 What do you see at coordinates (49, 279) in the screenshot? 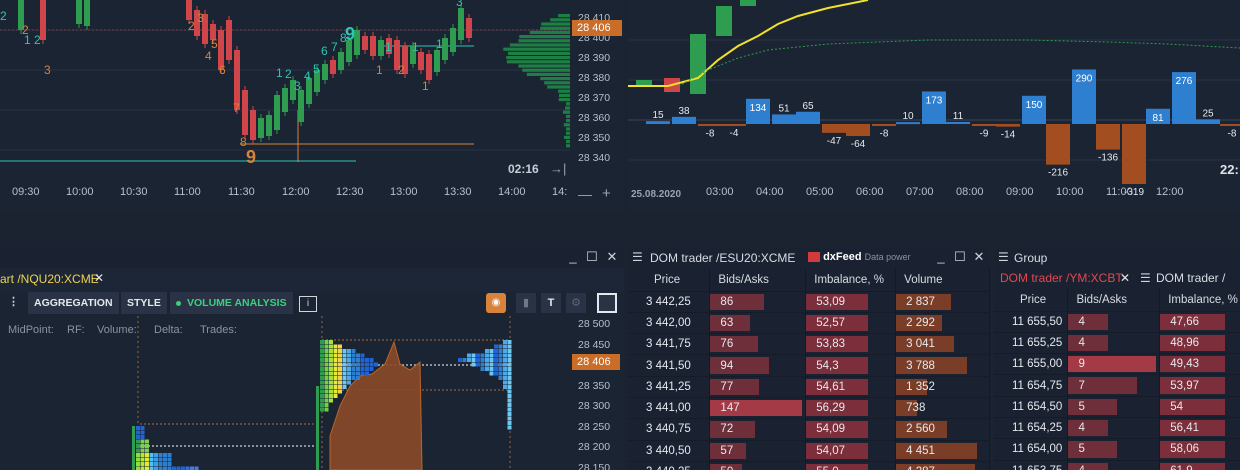
I see `chart-tab-title: art /NQU20:XCME` at bounding box center [49, 279].